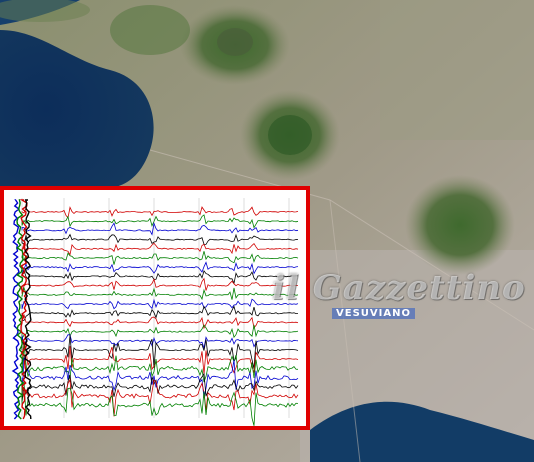 The height and width of the screenshot is (462, 534). Describe the element at coordinates (373, 313) in the screenshot. I see `watermark-brand-tagline: VESUVIANO` at that location.